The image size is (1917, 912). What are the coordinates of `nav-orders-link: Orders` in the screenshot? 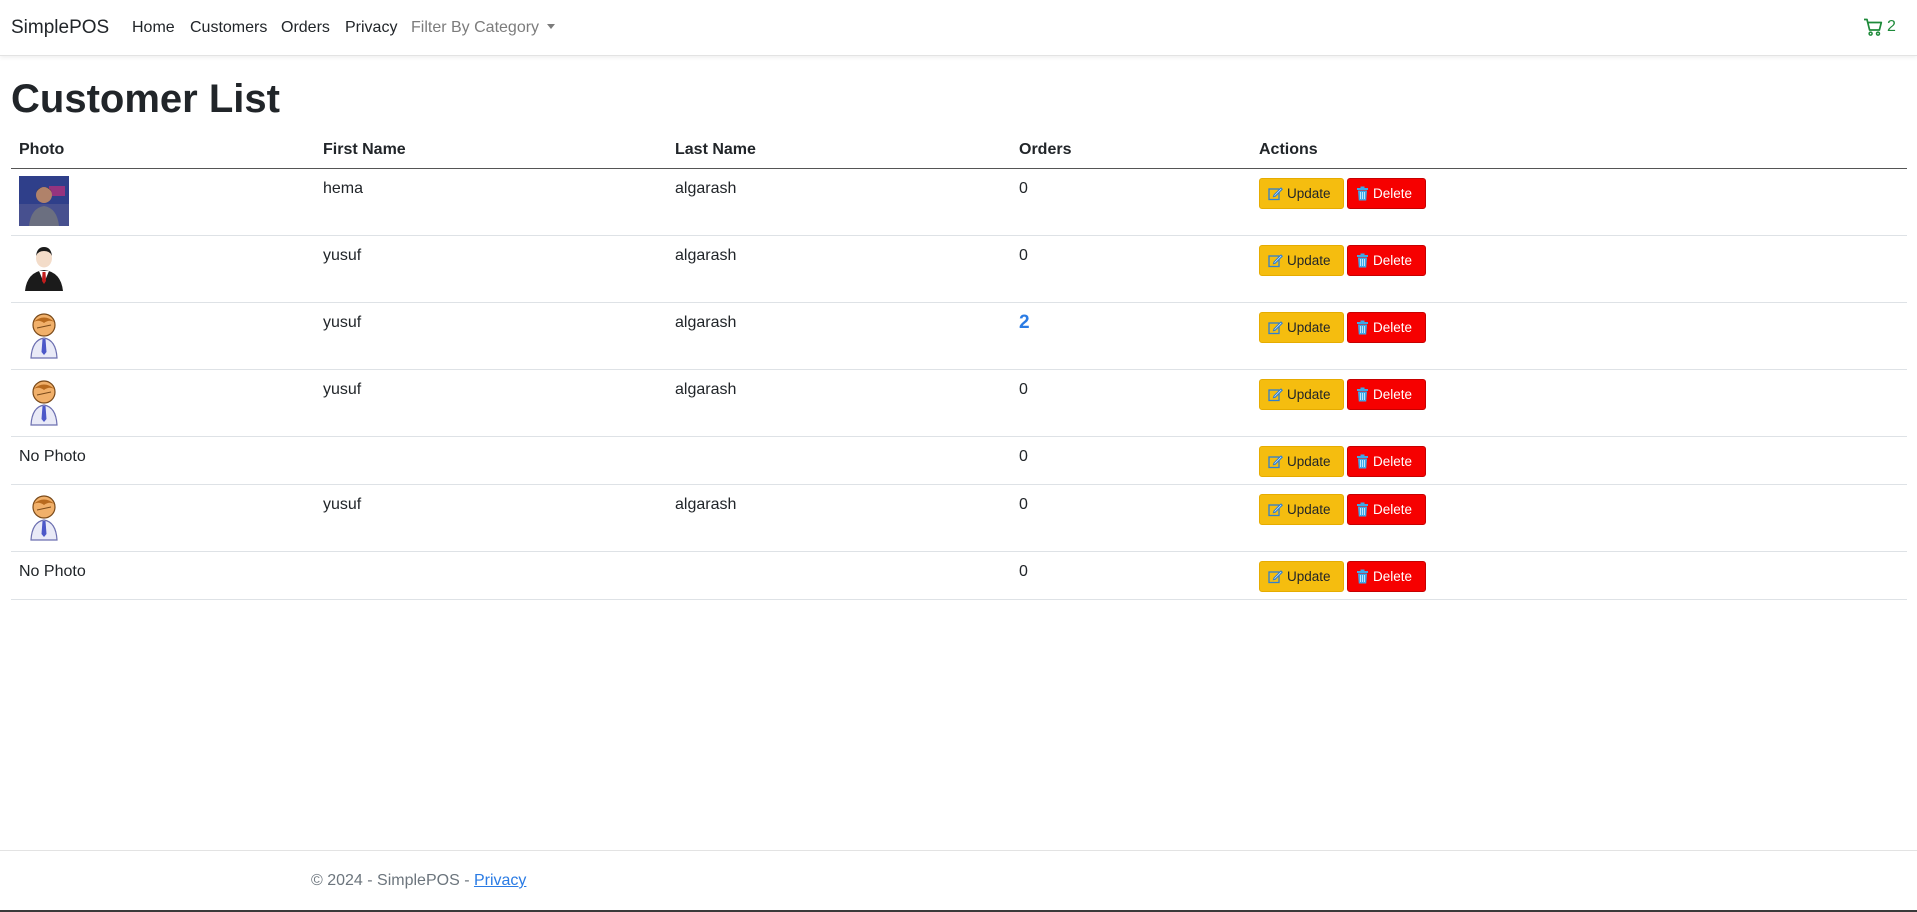 It's located at (305, 28).